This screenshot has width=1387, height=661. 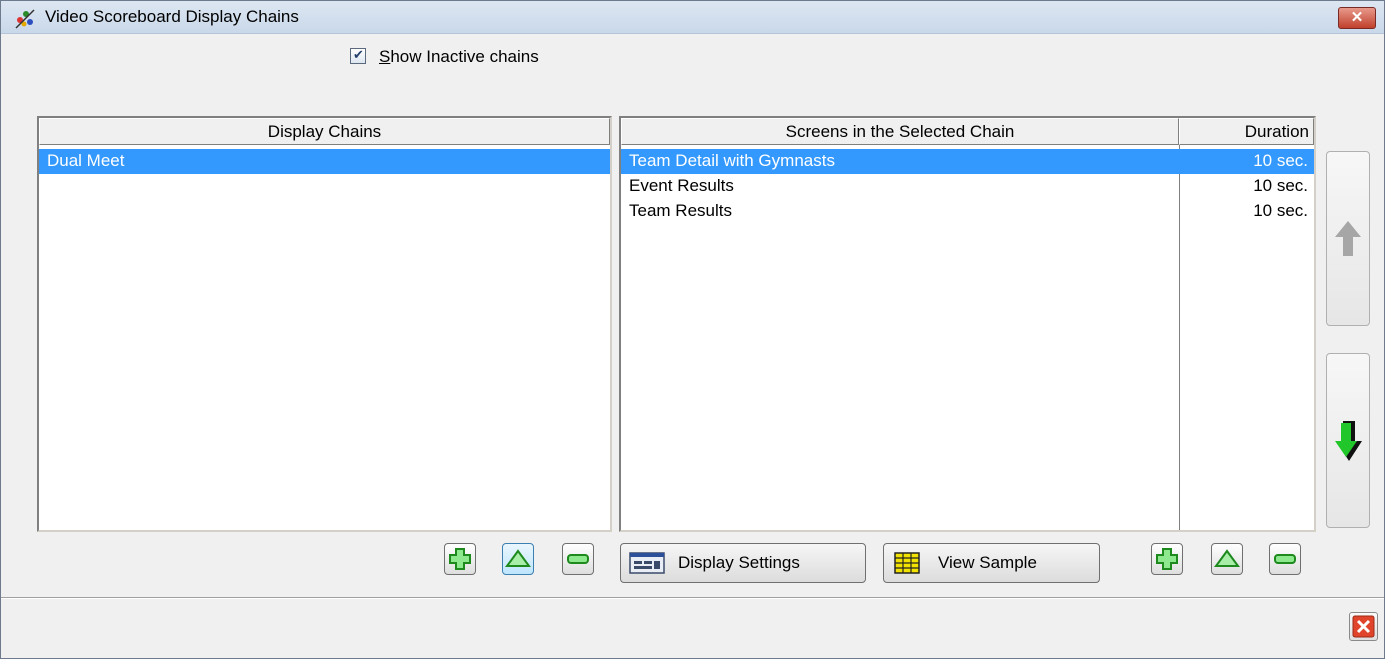 What do you see at coordinates (324, 161) in the screenshot?
I see `list-item-chain: Dual Meet` at bounding box center [324, 161].